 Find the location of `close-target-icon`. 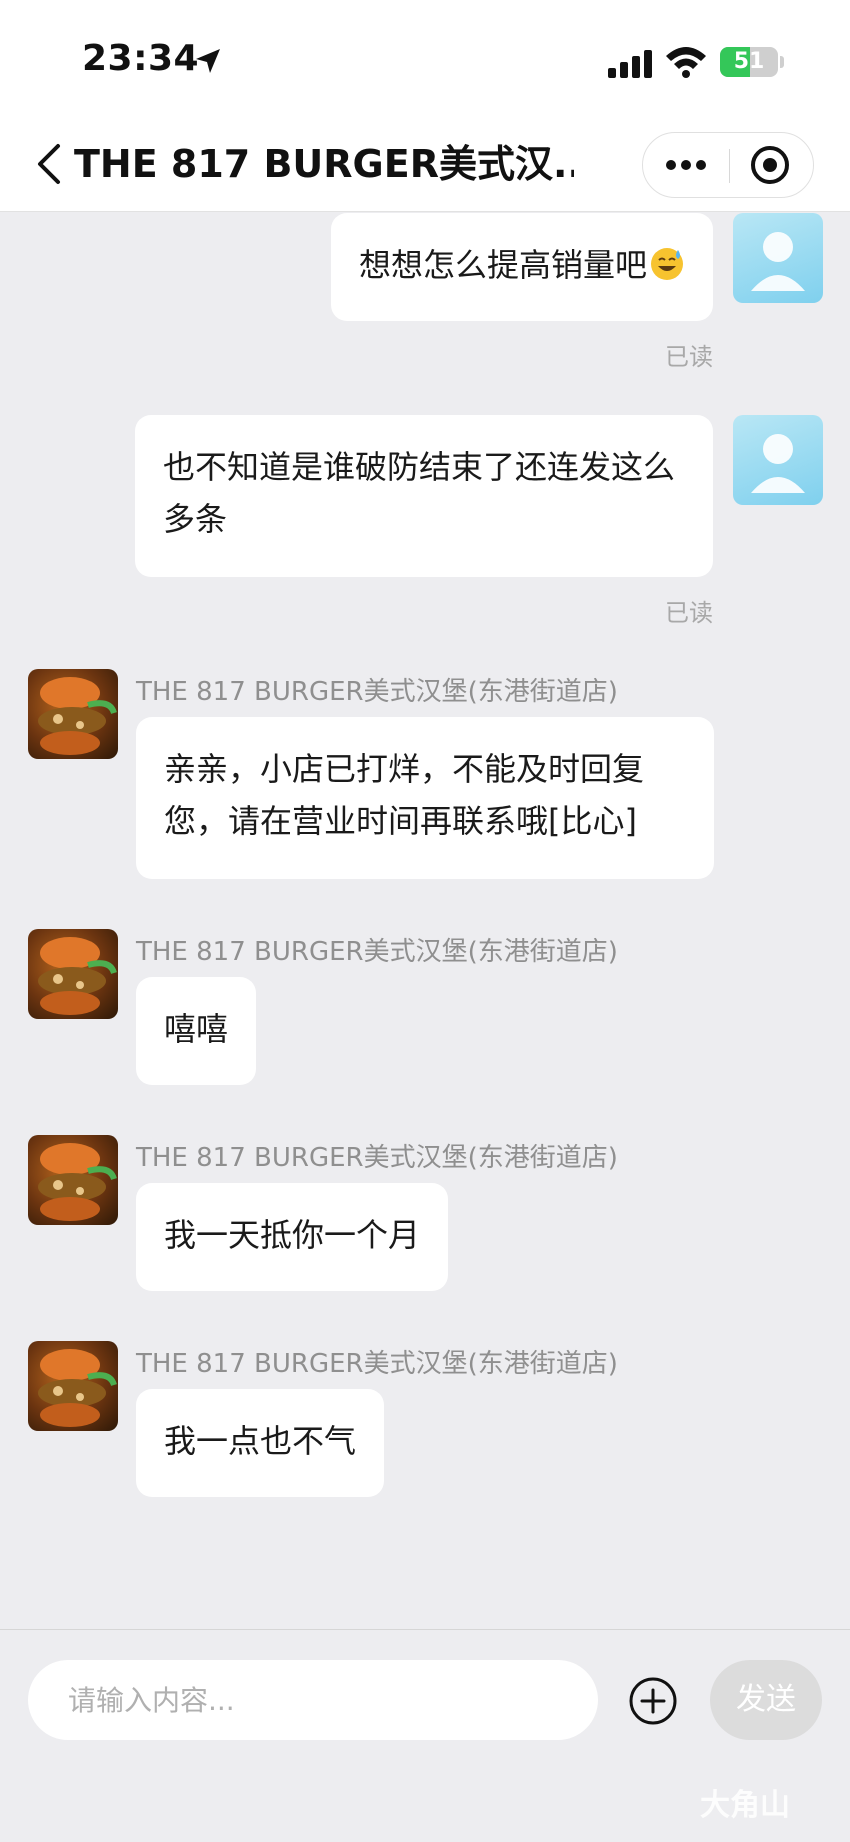

close-target-icon is located at coordinates (772, 165).